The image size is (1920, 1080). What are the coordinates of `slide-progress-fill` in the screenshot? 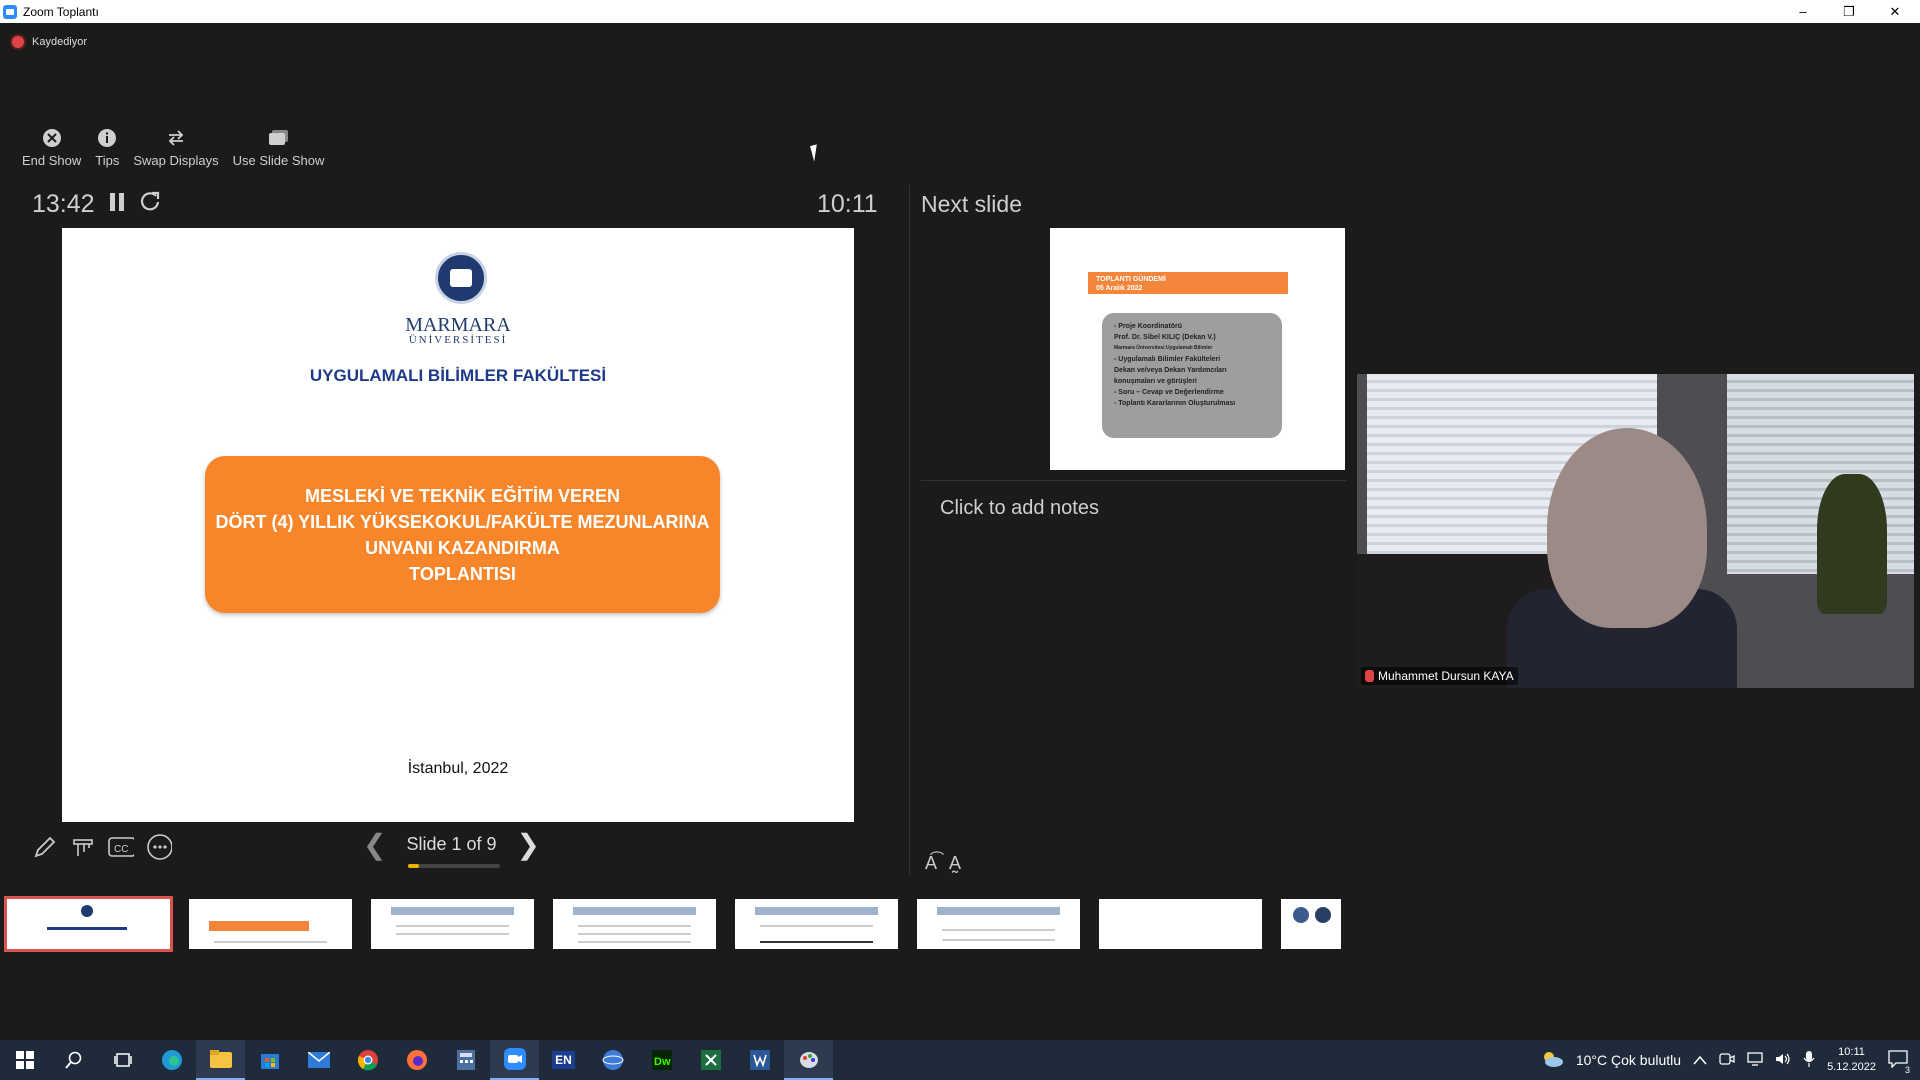 It's located at (413, 866).